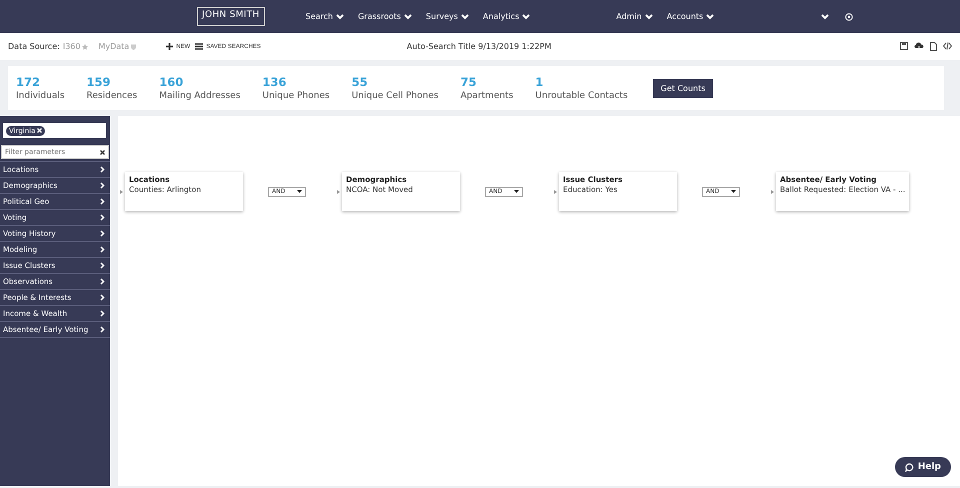 The width and height of the screenshot is (960, 488). What do you see at coordinates (39, 130) in the screenshot?
I see `remove-icon` at bounding box center [39, 130].